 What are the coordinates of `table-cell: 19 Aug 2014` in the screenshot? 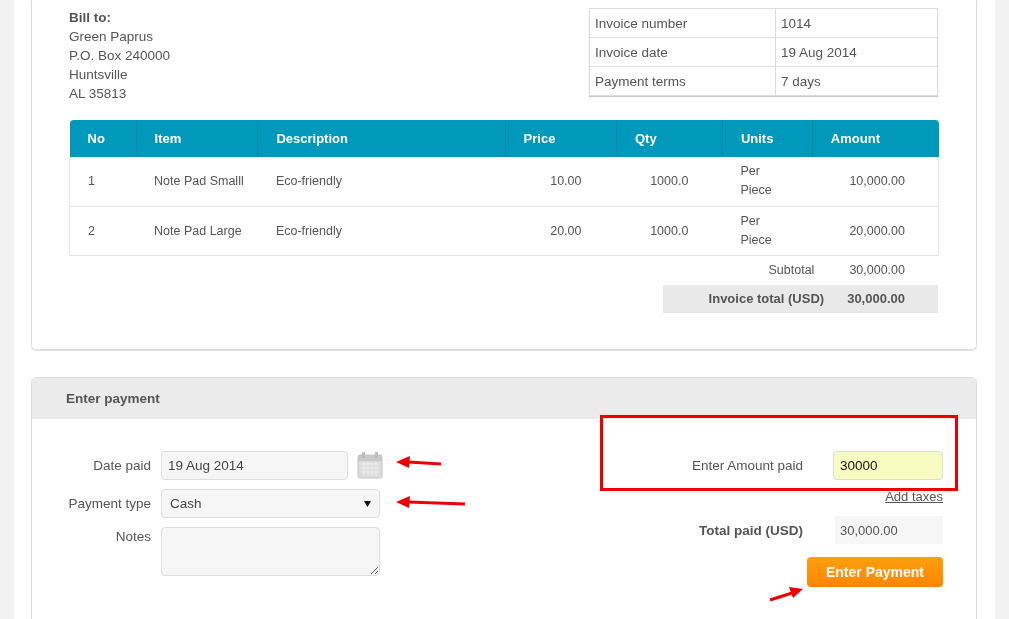 It's located at (856, 52).